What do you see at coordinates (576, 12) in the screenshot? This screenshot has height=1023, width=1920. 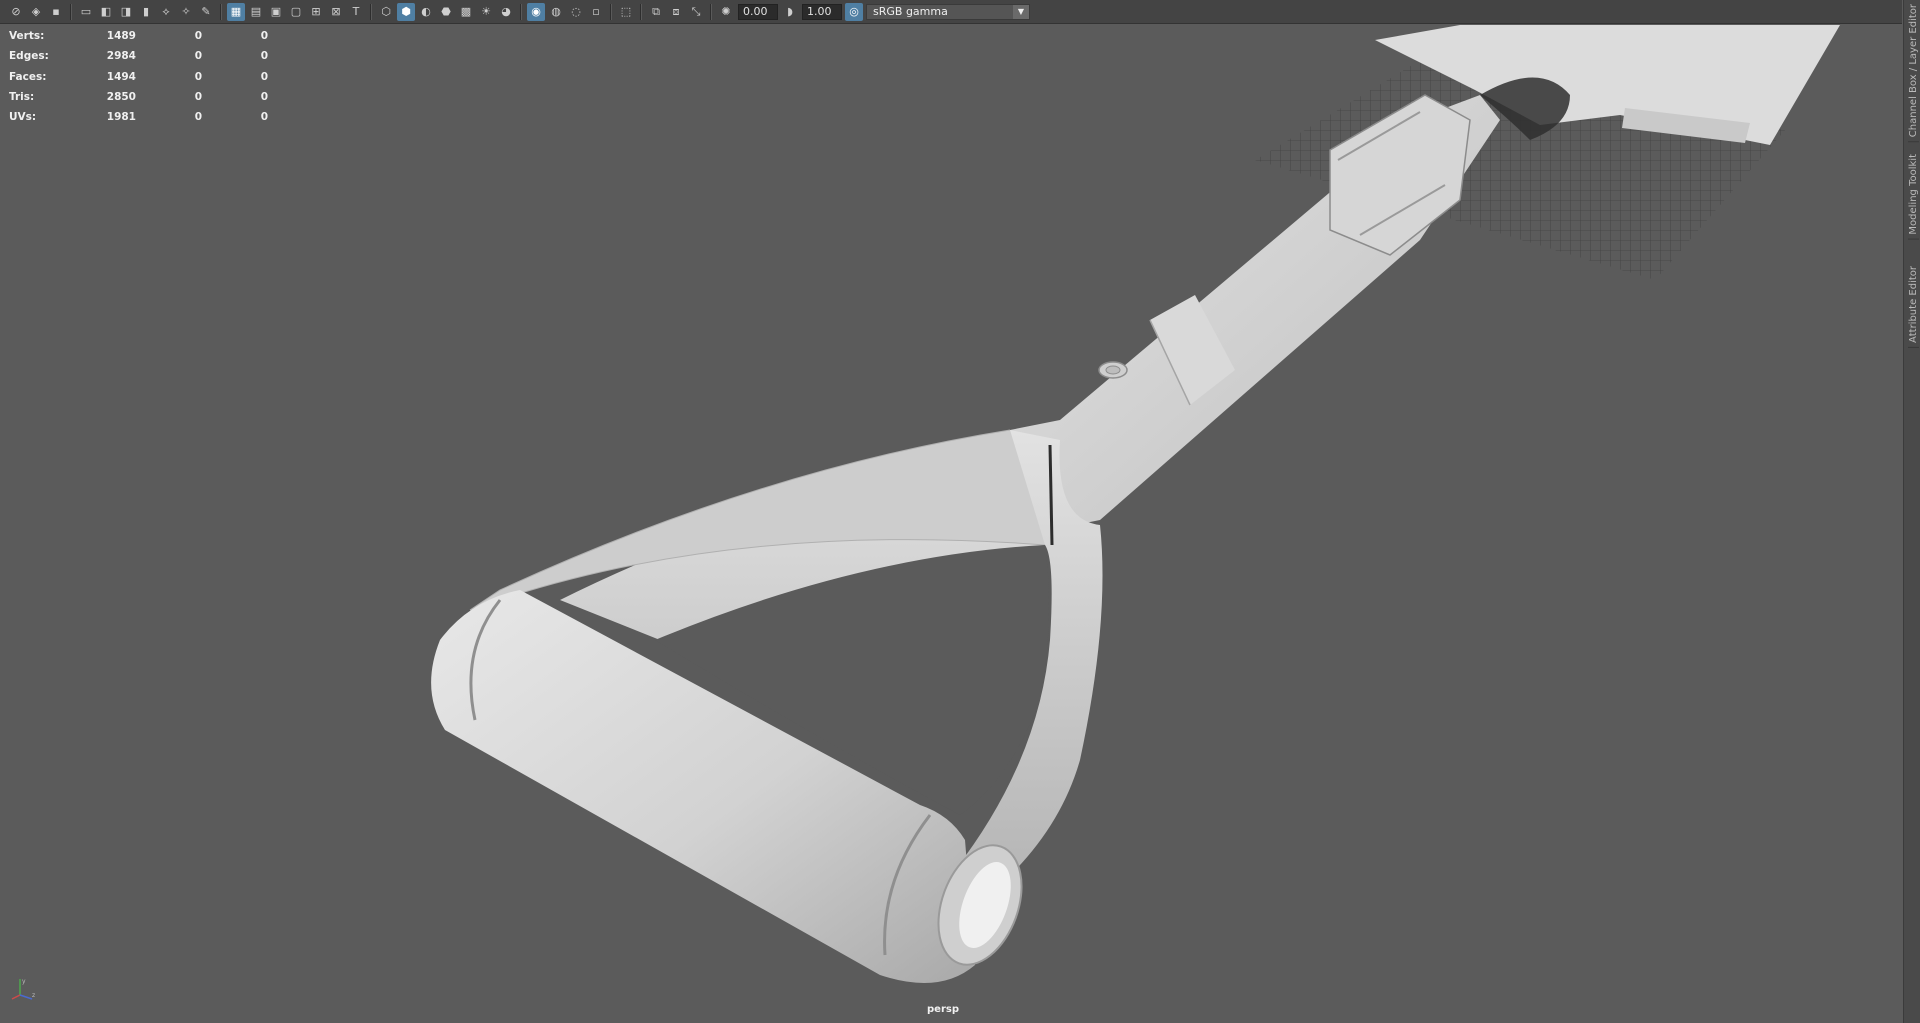 I see `grease-pencil-icon: ◌` at bounding box center [576, 12].